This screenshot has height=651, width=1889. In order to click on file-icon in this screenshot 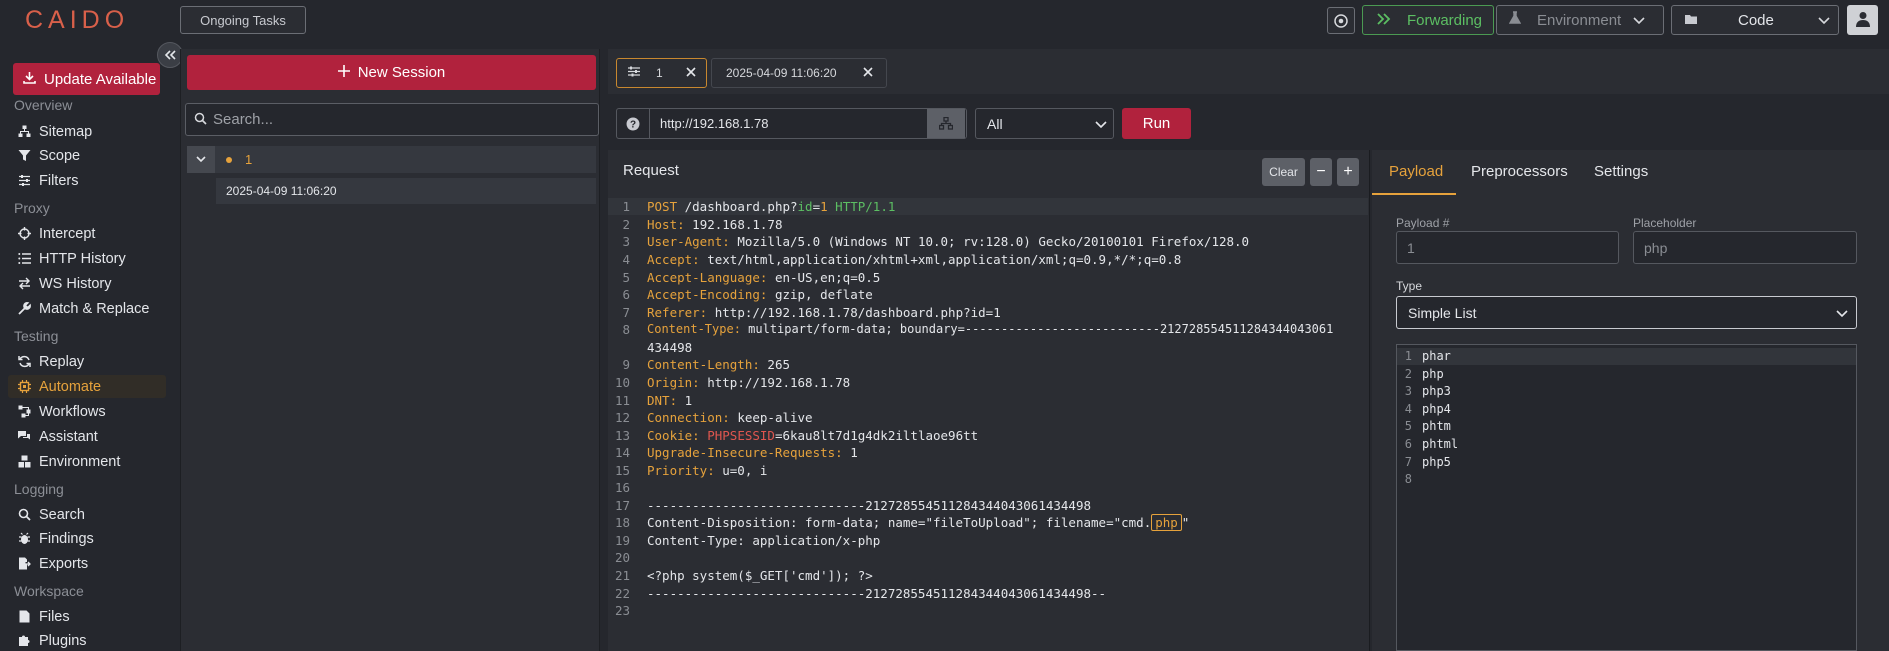, I will do `click(24, 617)`.